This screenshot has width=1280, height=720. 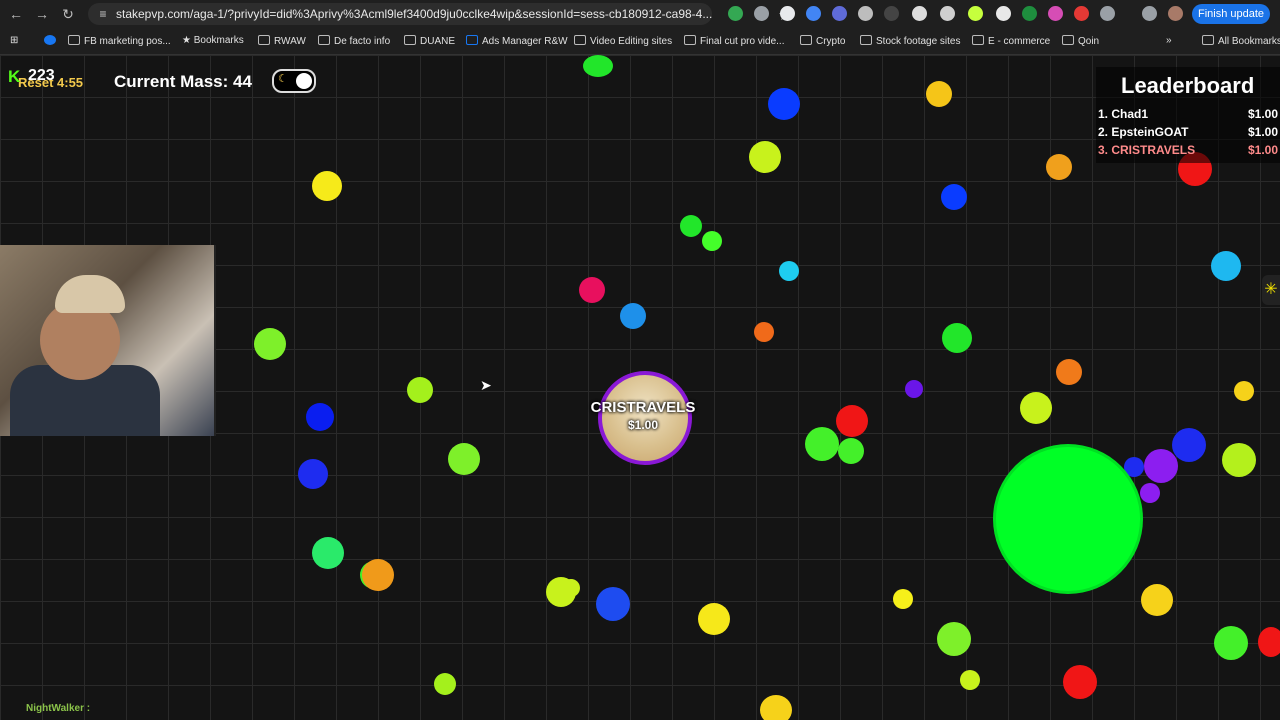 I want to click on bookmark-item: RWAW, so click(x=282, y=41).